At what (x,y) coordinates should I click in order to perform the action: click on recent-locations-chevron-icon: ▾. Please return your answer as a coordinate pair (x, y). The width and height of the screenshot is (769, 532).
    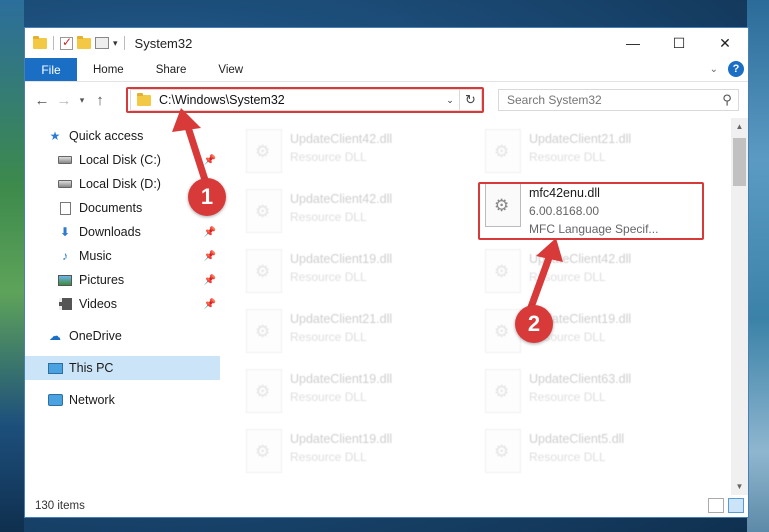
    Looking at the image, I should click on (82, 100).